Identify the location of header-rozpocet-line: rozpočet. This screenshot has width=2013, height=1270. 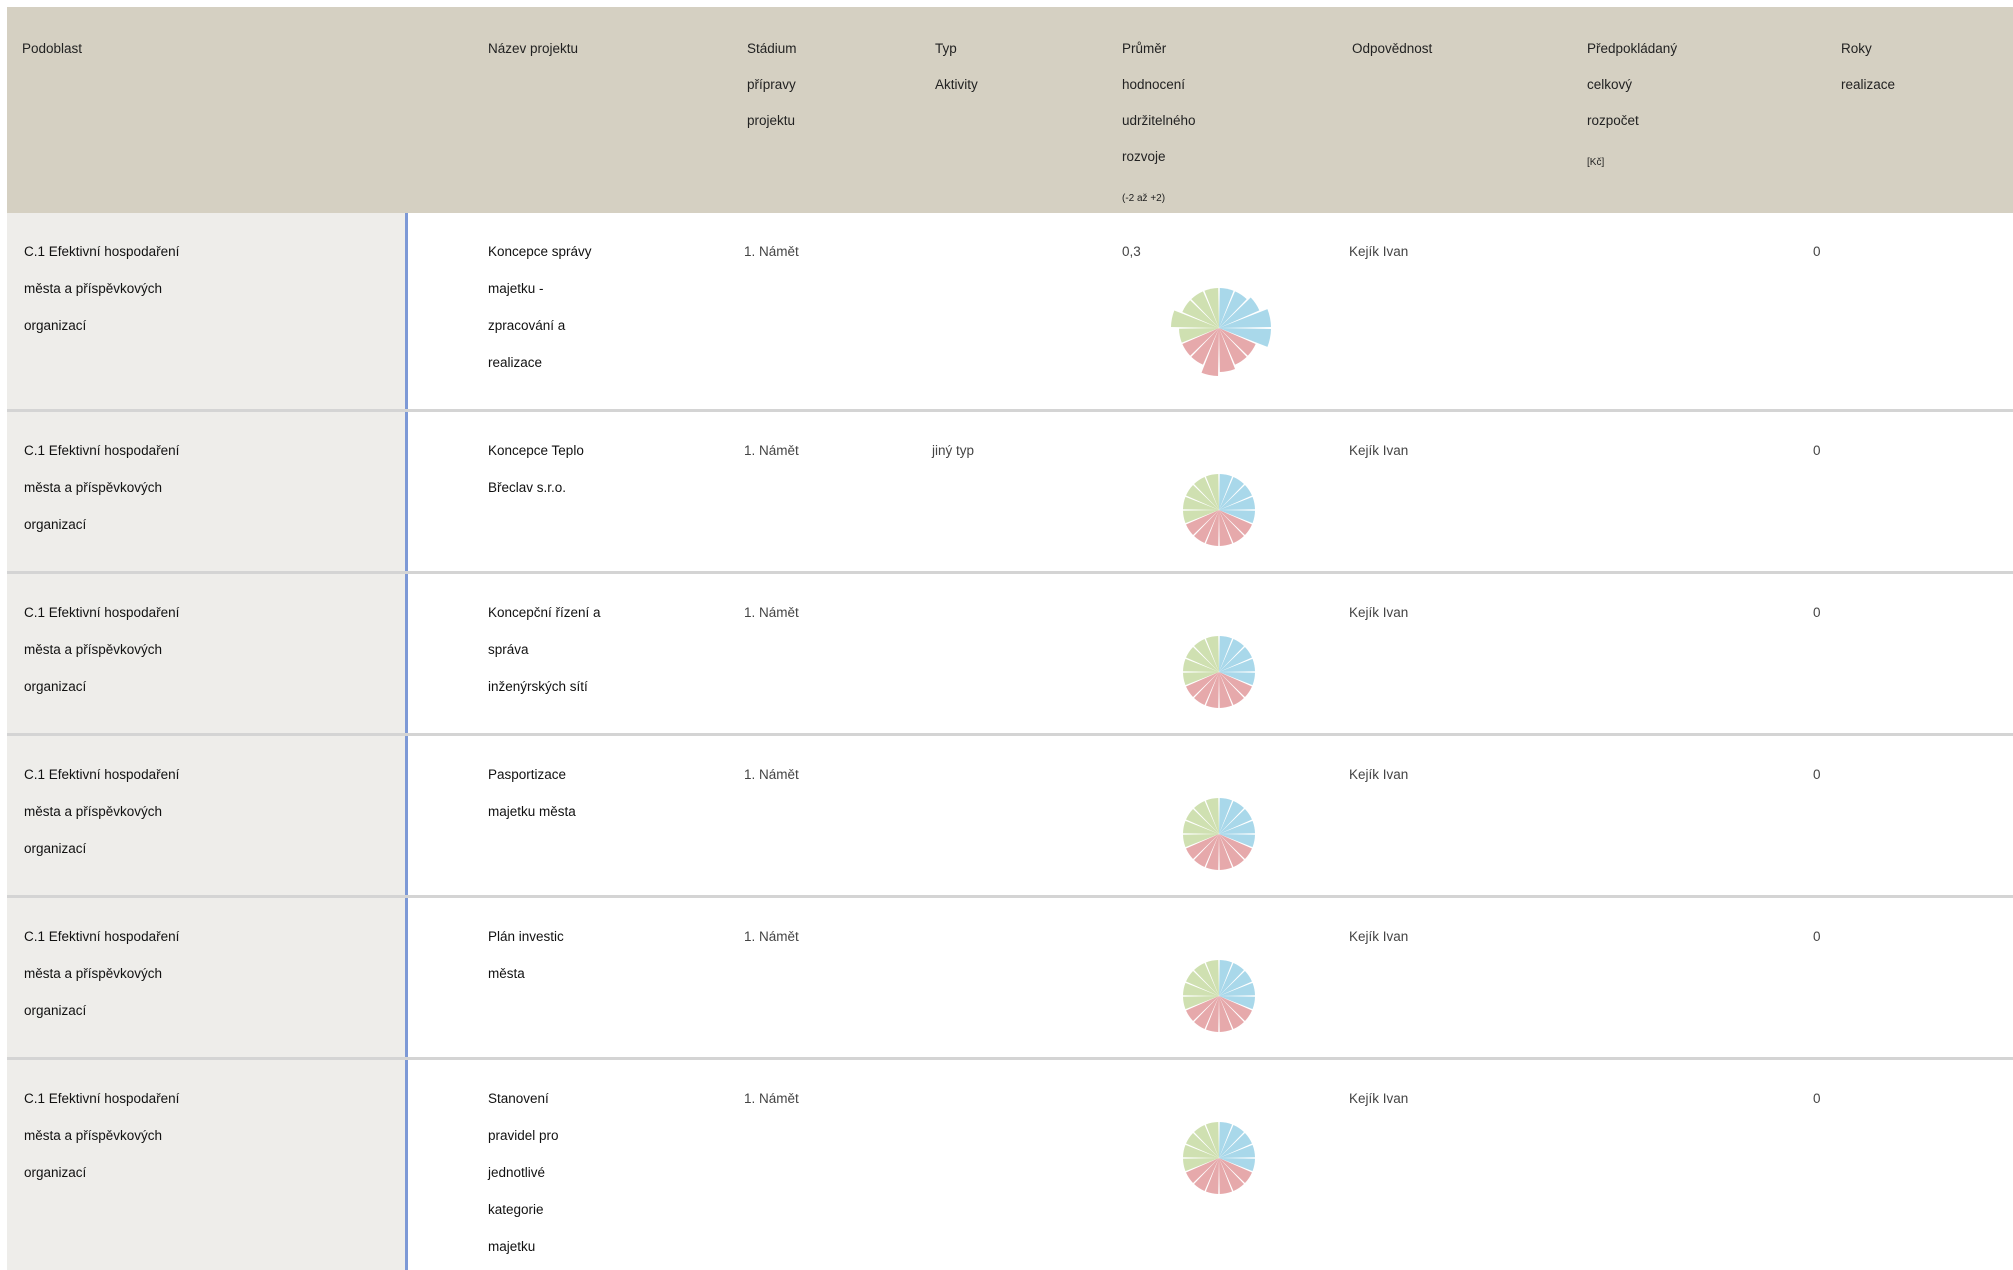
(1613, 120).